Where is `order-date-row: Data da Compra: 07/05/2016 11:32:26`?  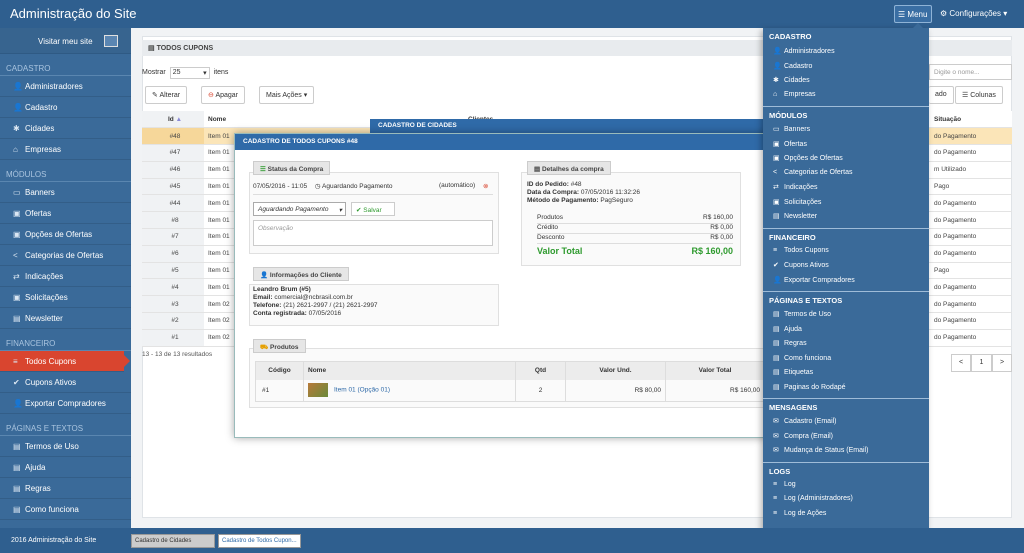
order-date-row: Data da Compra: 07/05/2016 11:32:26 is located at coordinates (583, 193).